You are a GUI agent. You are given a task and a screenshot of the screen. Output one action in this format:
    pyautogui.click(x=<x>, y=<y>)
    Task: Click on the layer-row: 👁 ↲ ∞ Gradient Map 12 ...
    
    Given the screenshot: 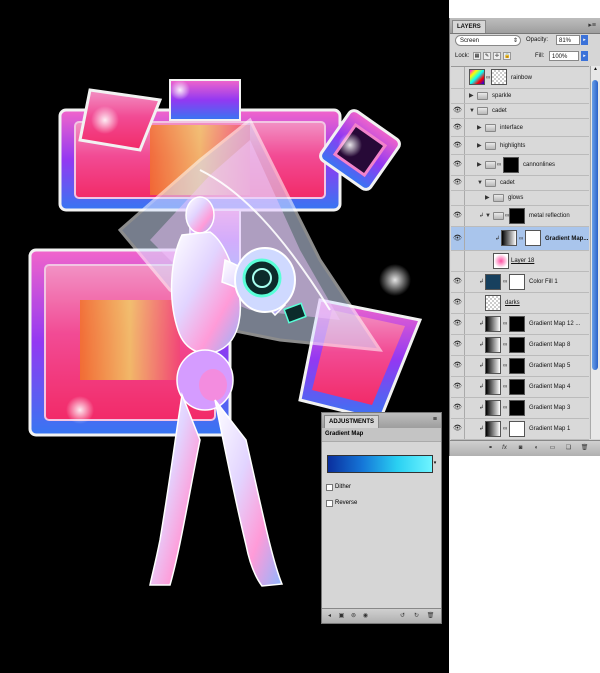 What is the action you would take?
    pyautogui.click(x=520, y=324)
    